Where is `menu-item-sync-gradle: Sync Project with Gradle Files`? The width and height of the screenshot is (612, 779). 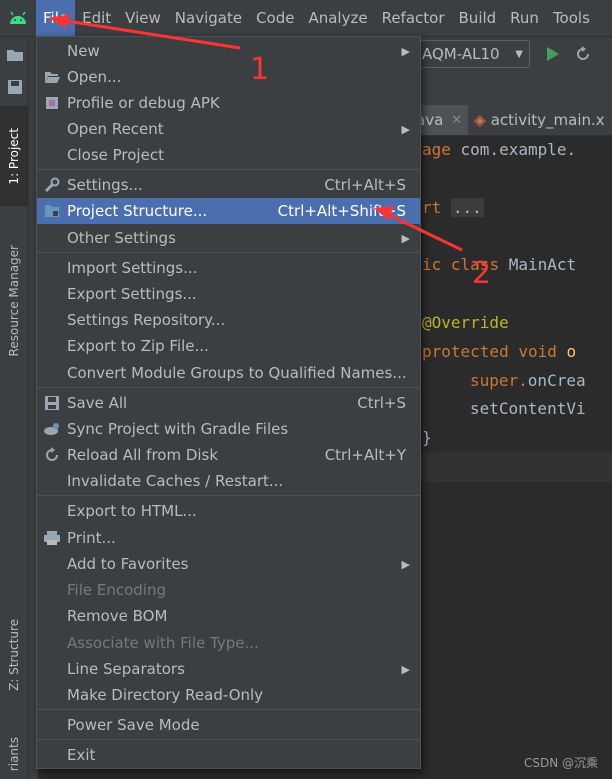
menu-item-sync-gradle: Sync Project with Gradle Files is located at coordinates (228, 429).